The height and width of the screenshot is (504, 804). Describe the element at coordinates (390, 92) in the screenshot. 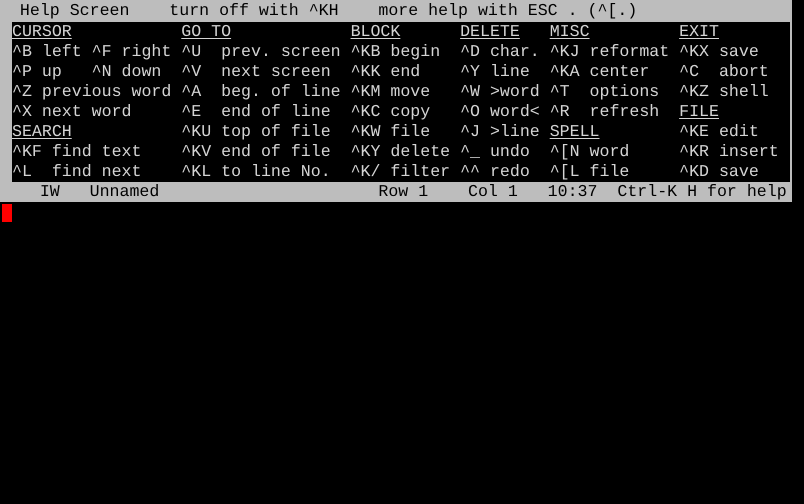

I see `shortcut-text: ^KM move` at that location.